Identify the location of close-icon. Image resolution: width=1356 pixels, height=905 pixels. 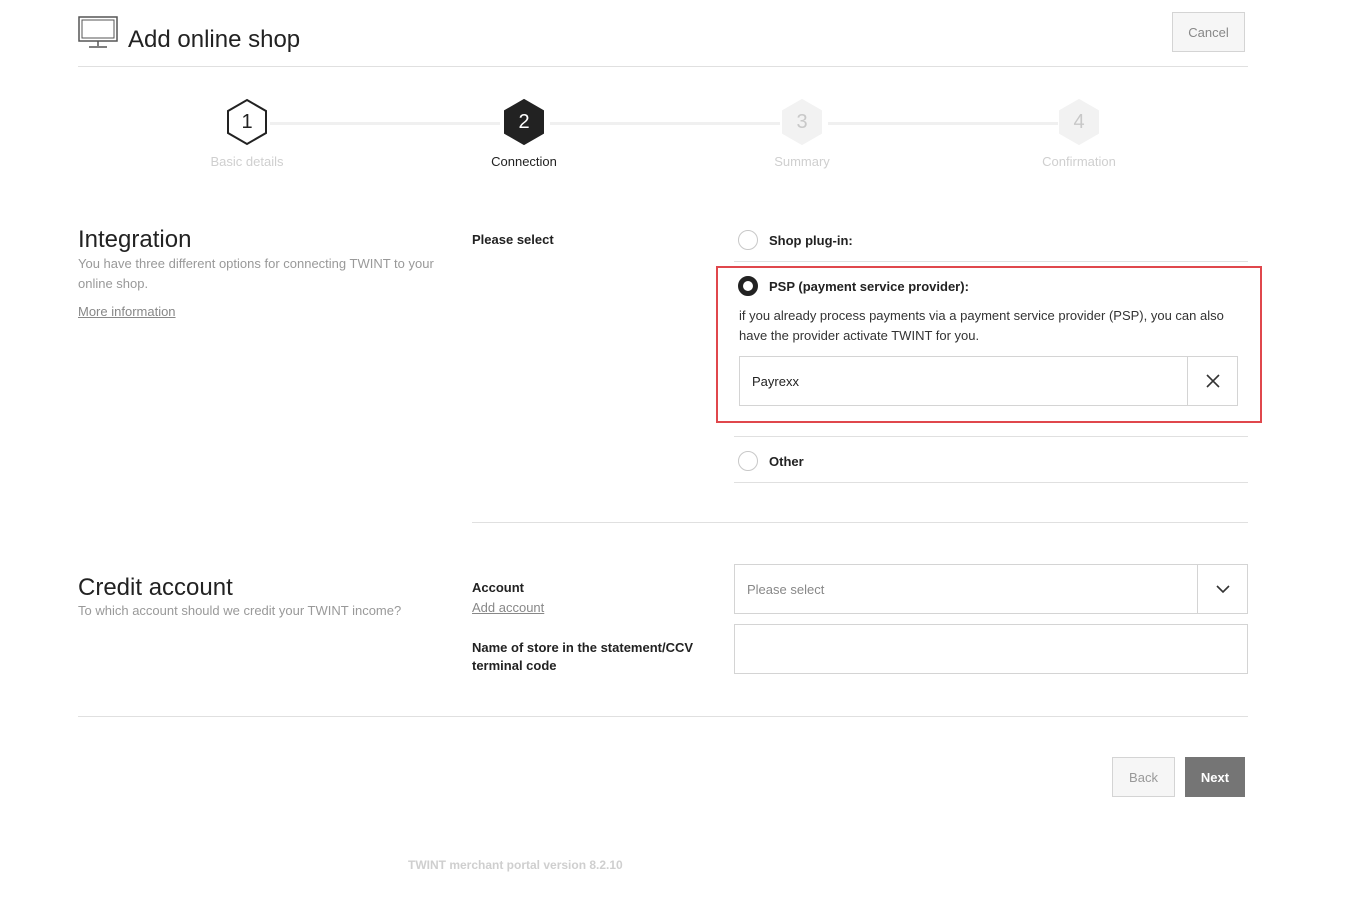
(1212, 381).